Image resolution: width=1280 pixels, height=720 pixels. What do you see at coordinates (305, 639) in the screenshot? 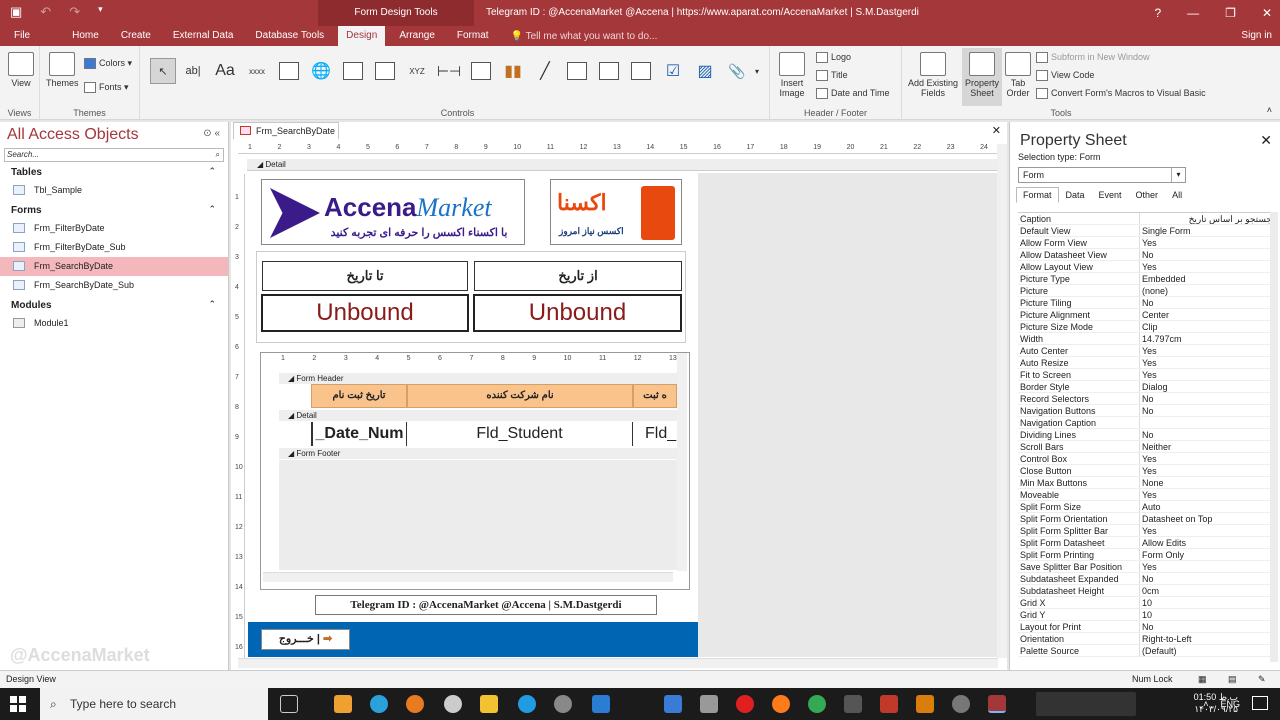
I see `exit-button: خـــروج | ➡` at bounding box center [305, 639].